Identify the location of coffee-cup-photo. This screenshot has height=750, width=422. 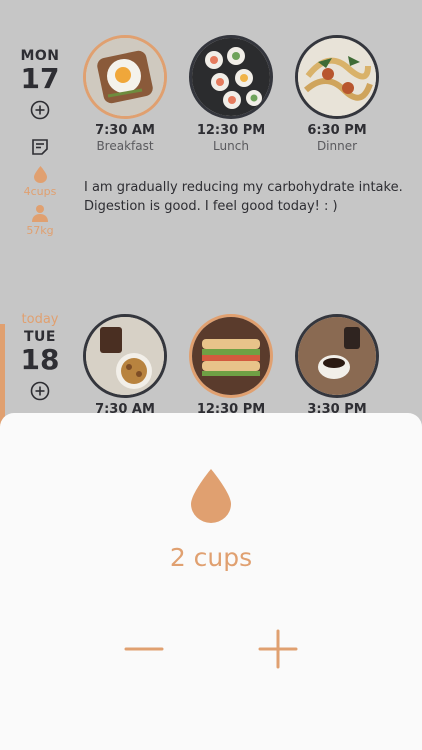
(337, 356).